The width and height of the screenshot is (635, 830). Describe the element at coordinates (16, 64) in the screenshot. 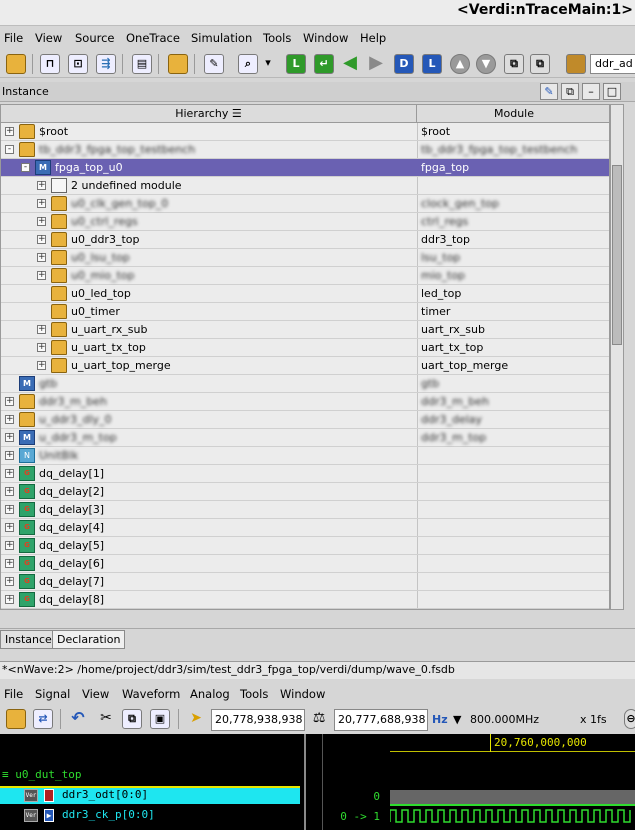

I see `open-folder-icon` at that location.